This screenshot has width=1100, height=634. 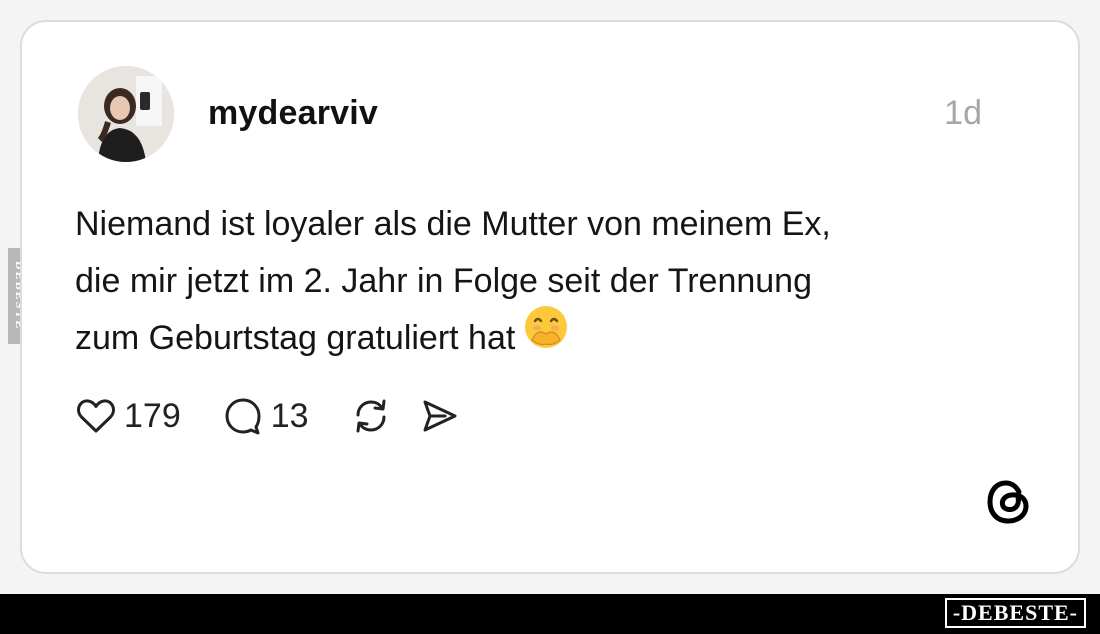 I want to click on footer-watermark: -DEBESTE-, so click(x=1015, y=613).